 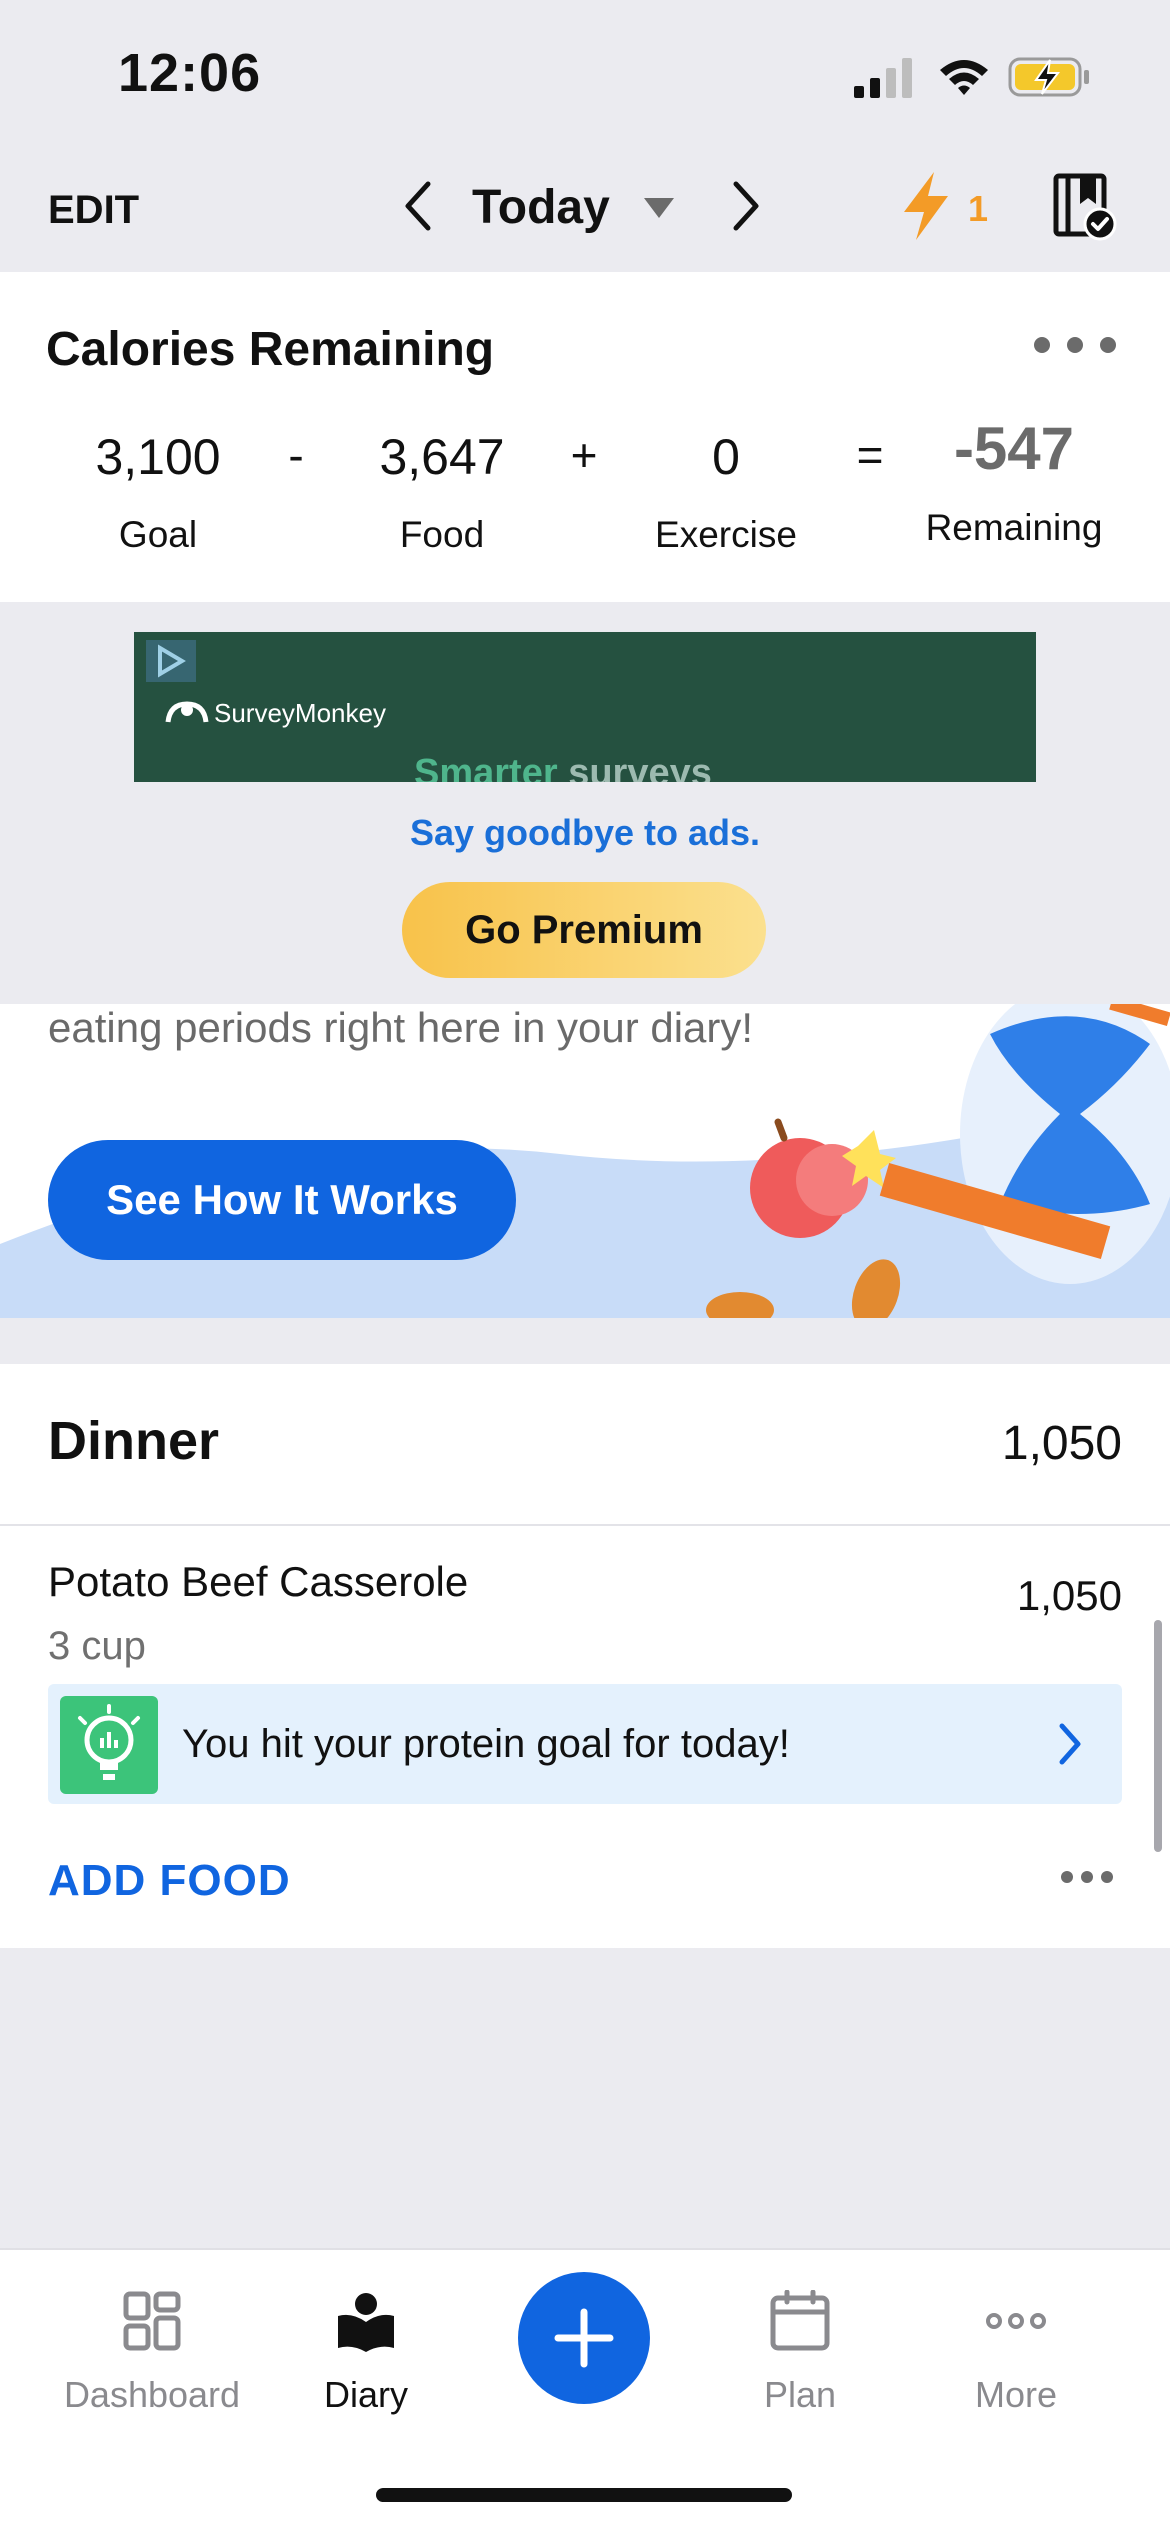 I want to click on remaining-column: -547 Remaining, so click(x=1014, y=481).